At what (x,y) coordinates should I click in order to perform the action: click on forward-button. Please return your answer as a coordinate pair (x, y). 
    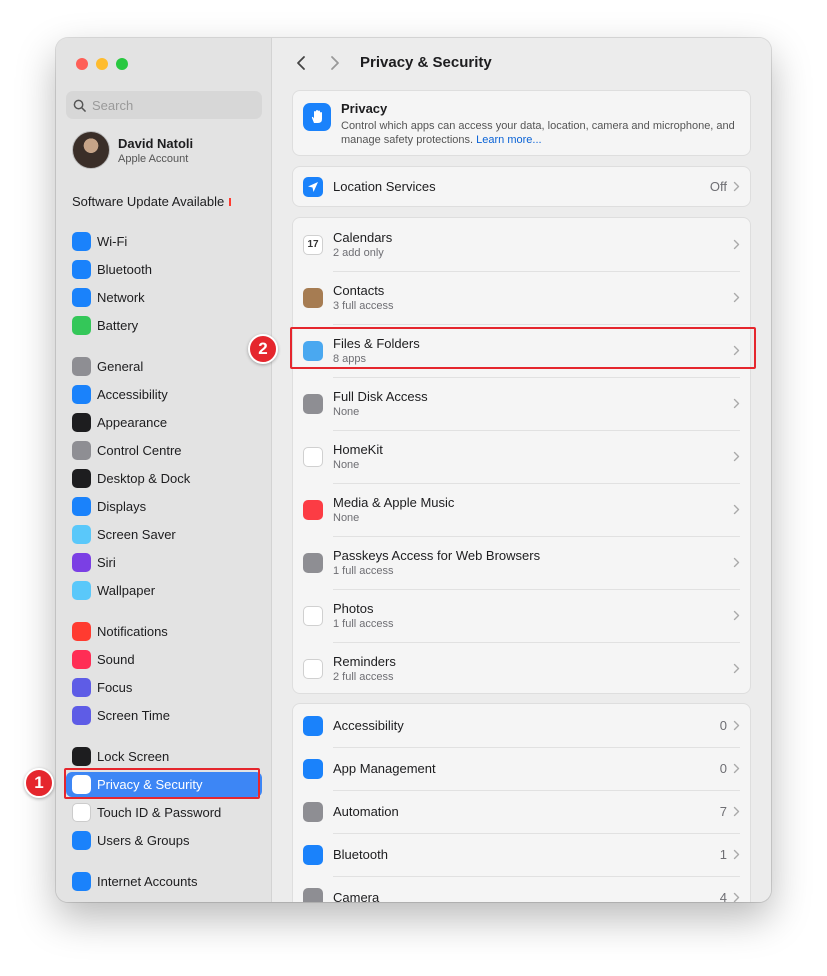
    Looking at the image, I should click on (335, 63).